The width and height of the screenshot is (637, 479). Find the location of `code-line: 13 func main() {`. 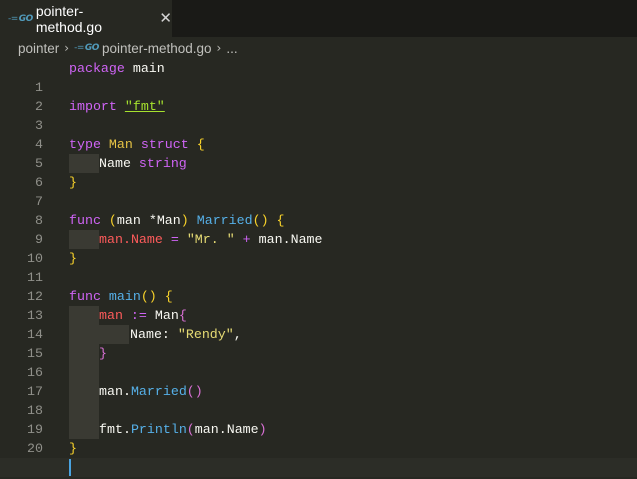

code-line: 13 func main() { is located at coordinates (318, 305).